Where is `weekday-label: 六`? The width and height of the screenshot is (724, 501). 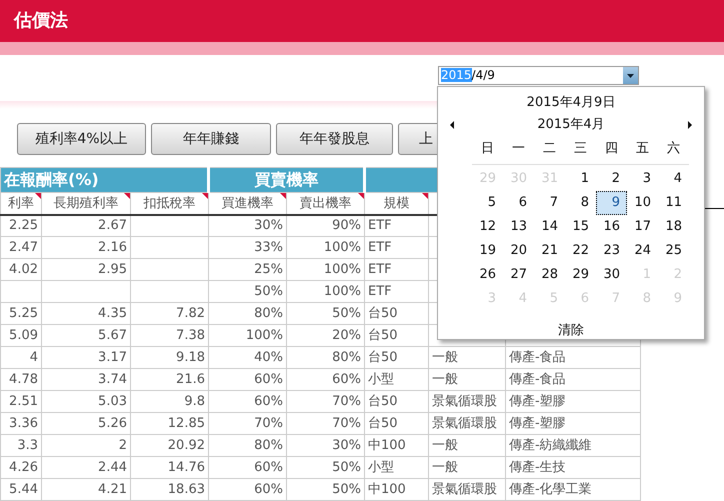 weekday-label: 六 is located at coordinates (673, 149).